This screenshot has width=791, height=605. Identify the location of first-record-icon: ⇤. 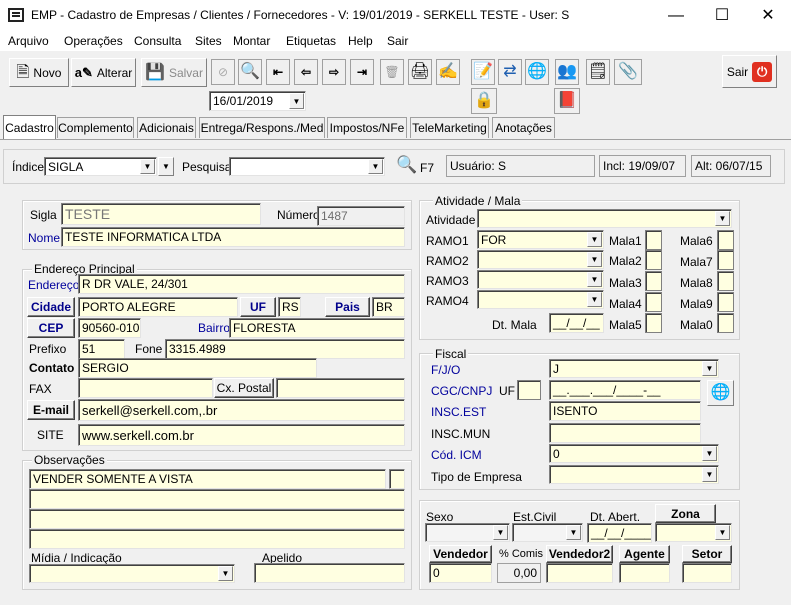
(278, 72).